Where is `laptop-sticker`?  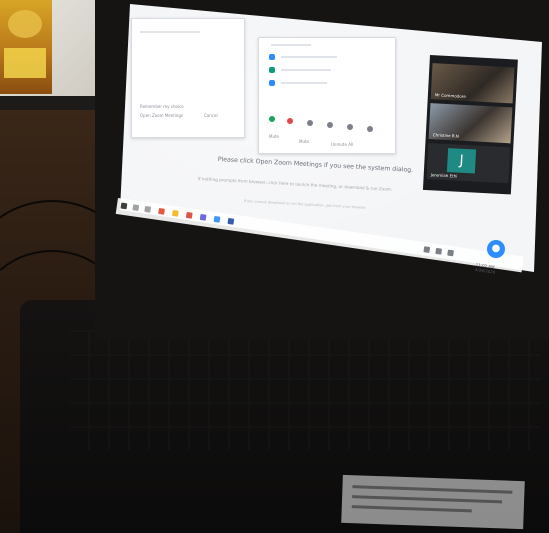
laptop-sticker is located at coordinates (433, 502).